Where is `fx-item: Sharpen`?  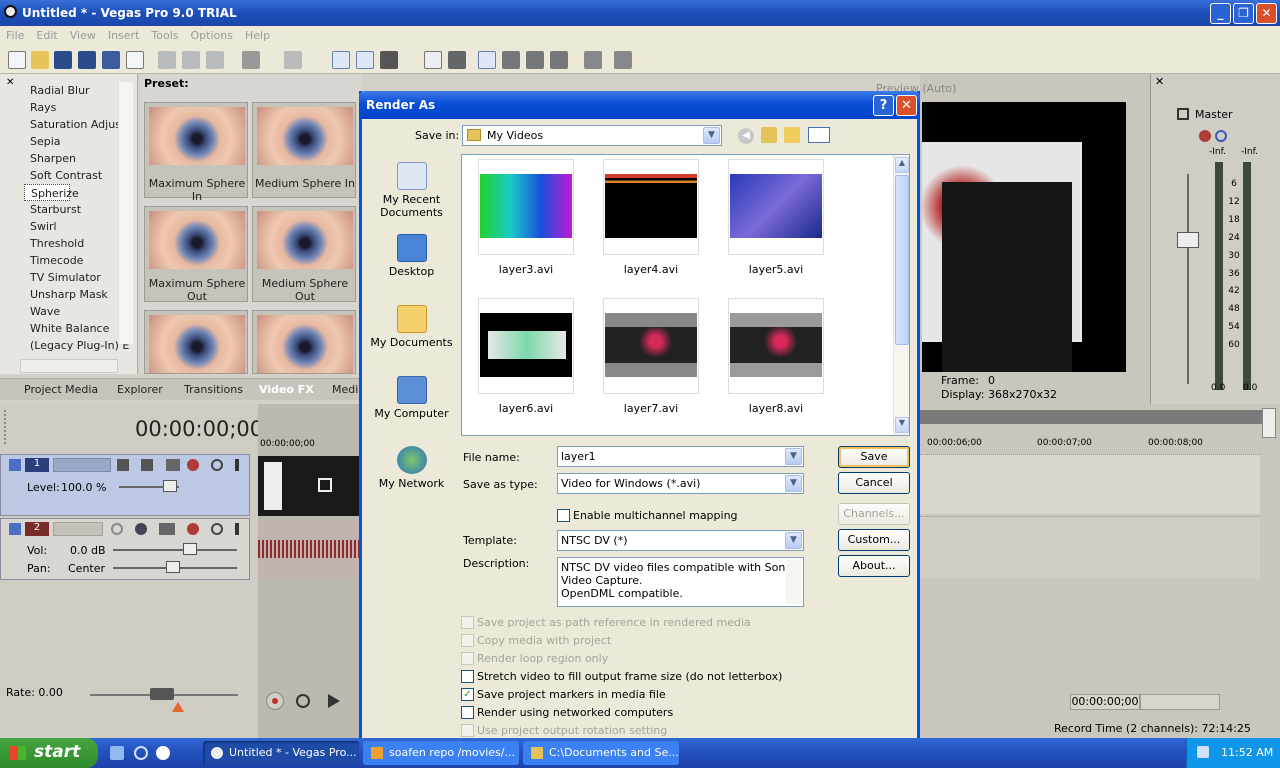
fx-item: Sharpen is located at coordinates (76, 158).